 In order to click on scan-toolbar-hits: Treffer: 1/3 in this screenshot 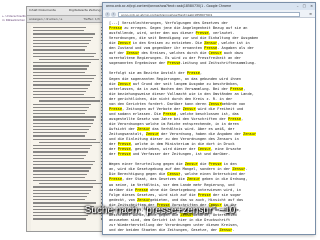, I will do `click(91, 19)`.